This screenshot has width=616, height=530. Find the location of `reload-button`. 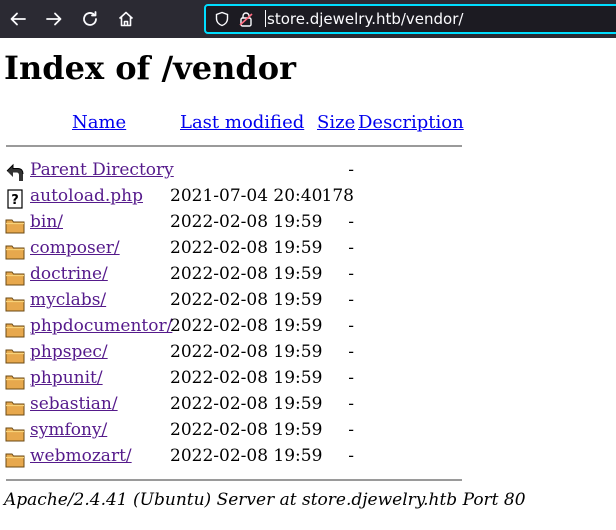

reload-button is located at coordinates (90, 19).